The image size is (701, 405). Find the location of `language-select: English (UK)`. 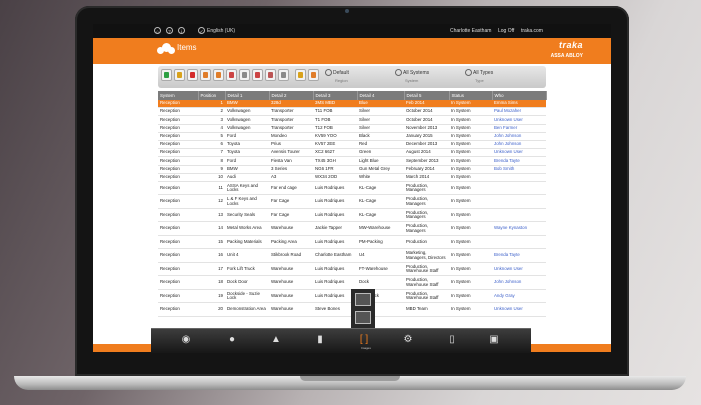

language-select: English (UK) is located at coordinates (221, 31).